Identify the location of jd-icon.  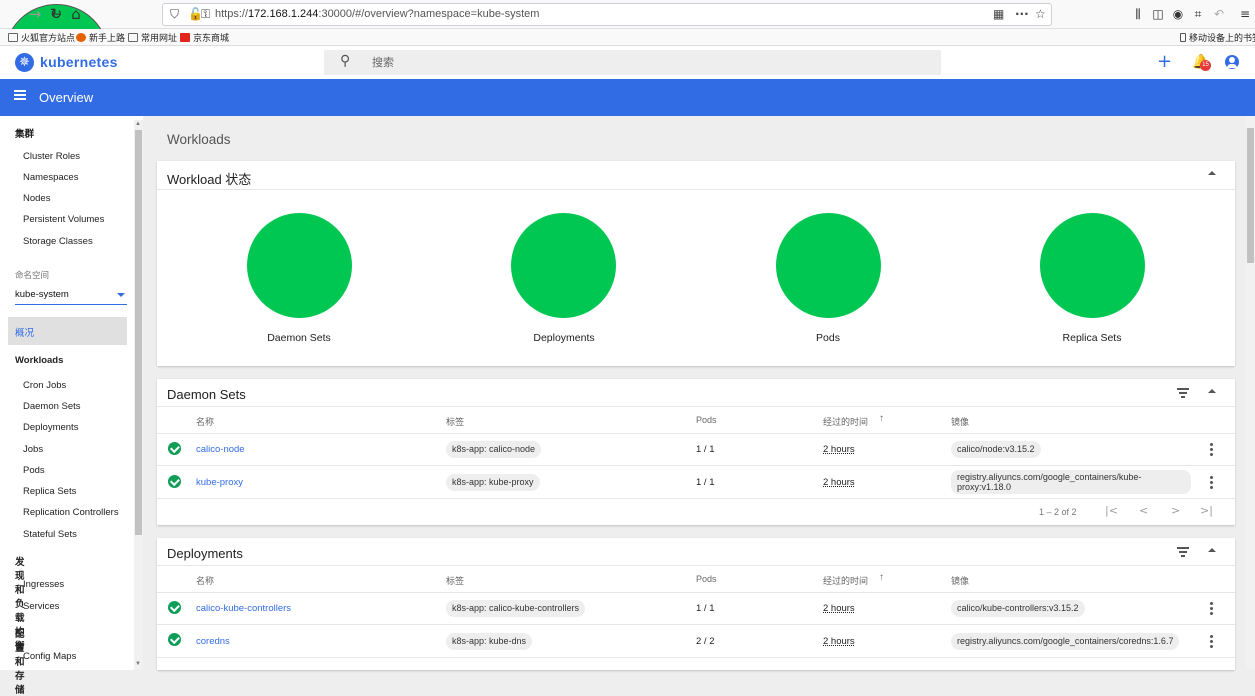
(185, 37).